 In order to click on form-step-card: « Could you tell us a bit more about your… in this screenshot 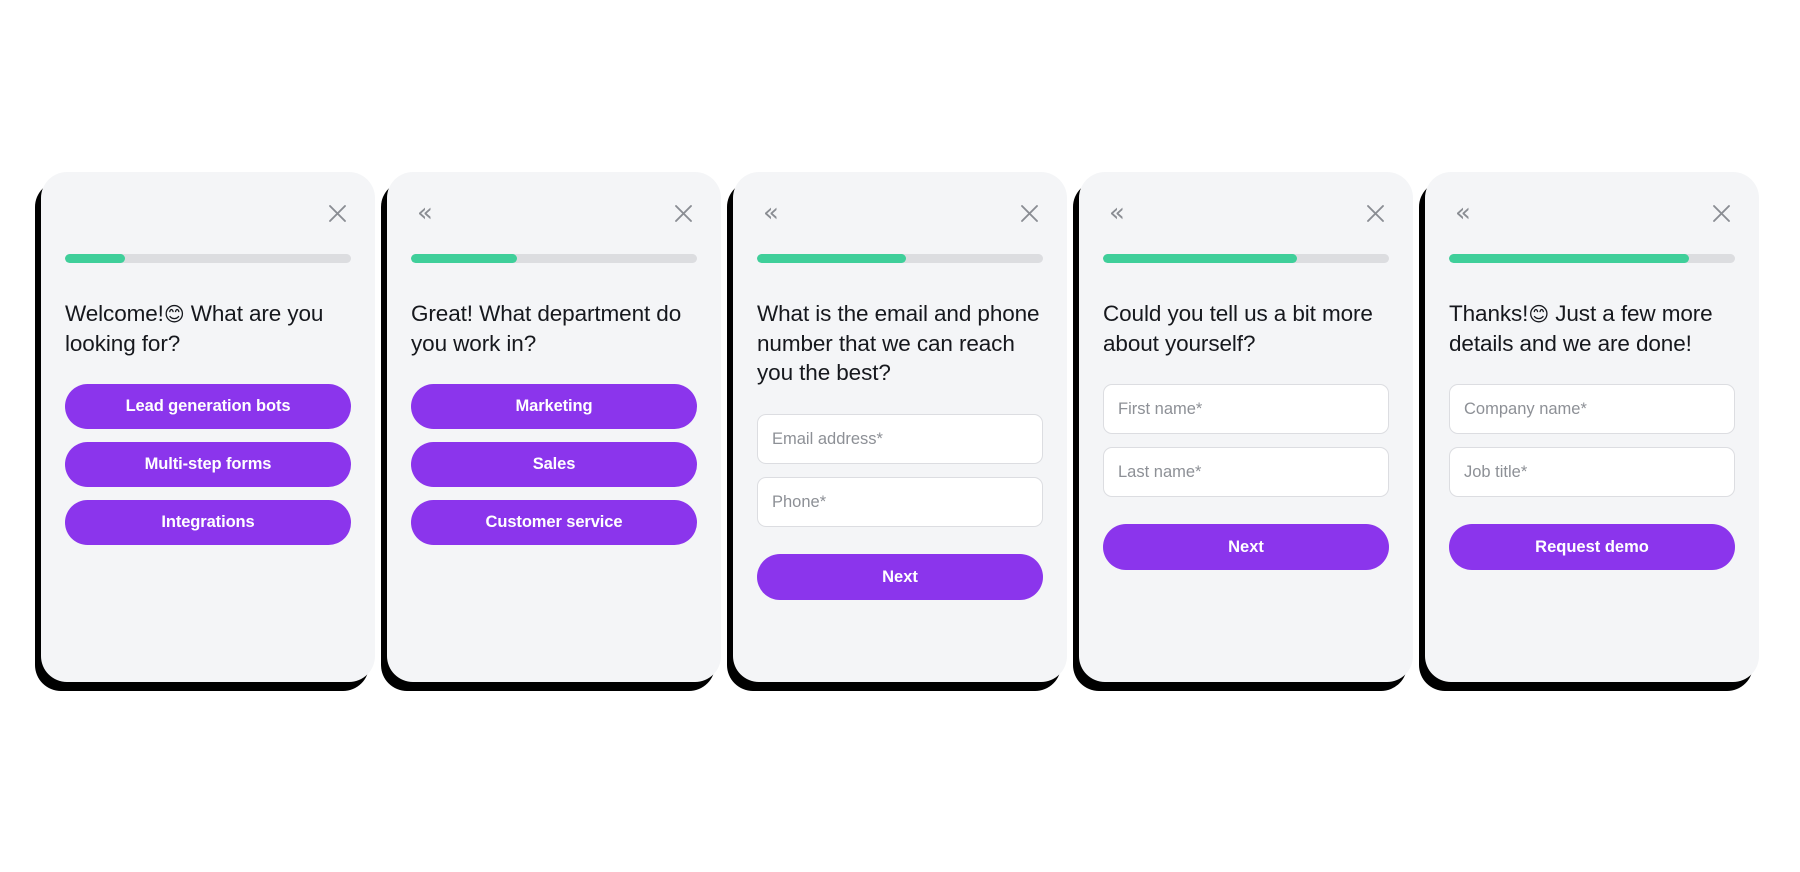, I will do `click(1246, 427)`.